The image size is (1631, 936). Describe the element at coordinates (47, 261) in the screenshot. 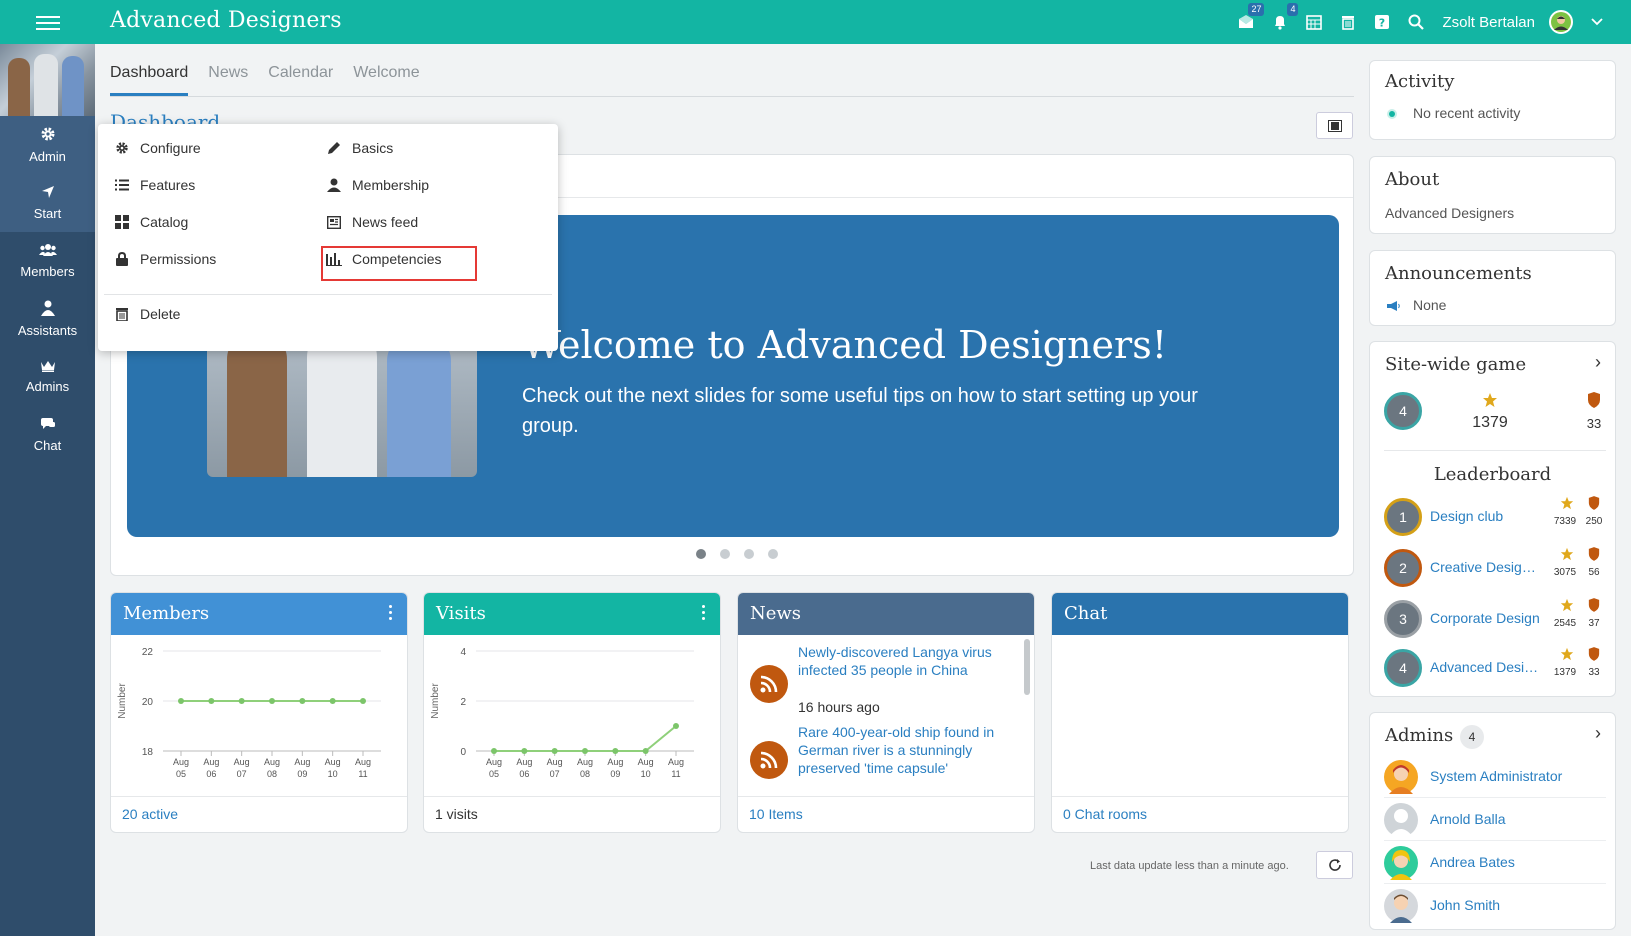

I see `sidebar-item-members: Members` at that location.